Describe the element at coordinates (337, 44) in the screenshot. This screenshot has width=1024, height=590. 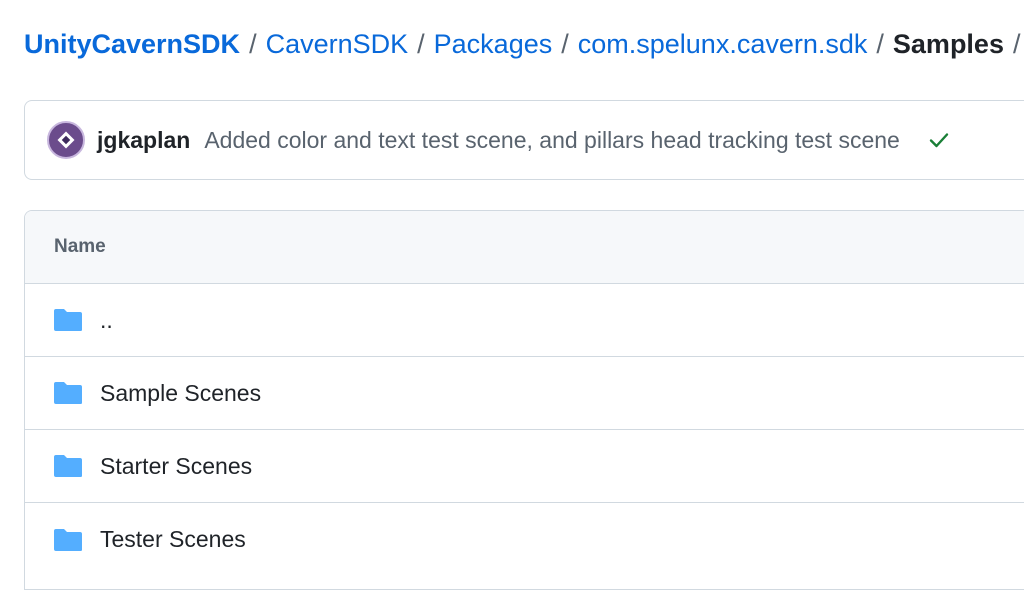
I see `breadcrumb-link-cavernsdk: CavernSDK` at that location.